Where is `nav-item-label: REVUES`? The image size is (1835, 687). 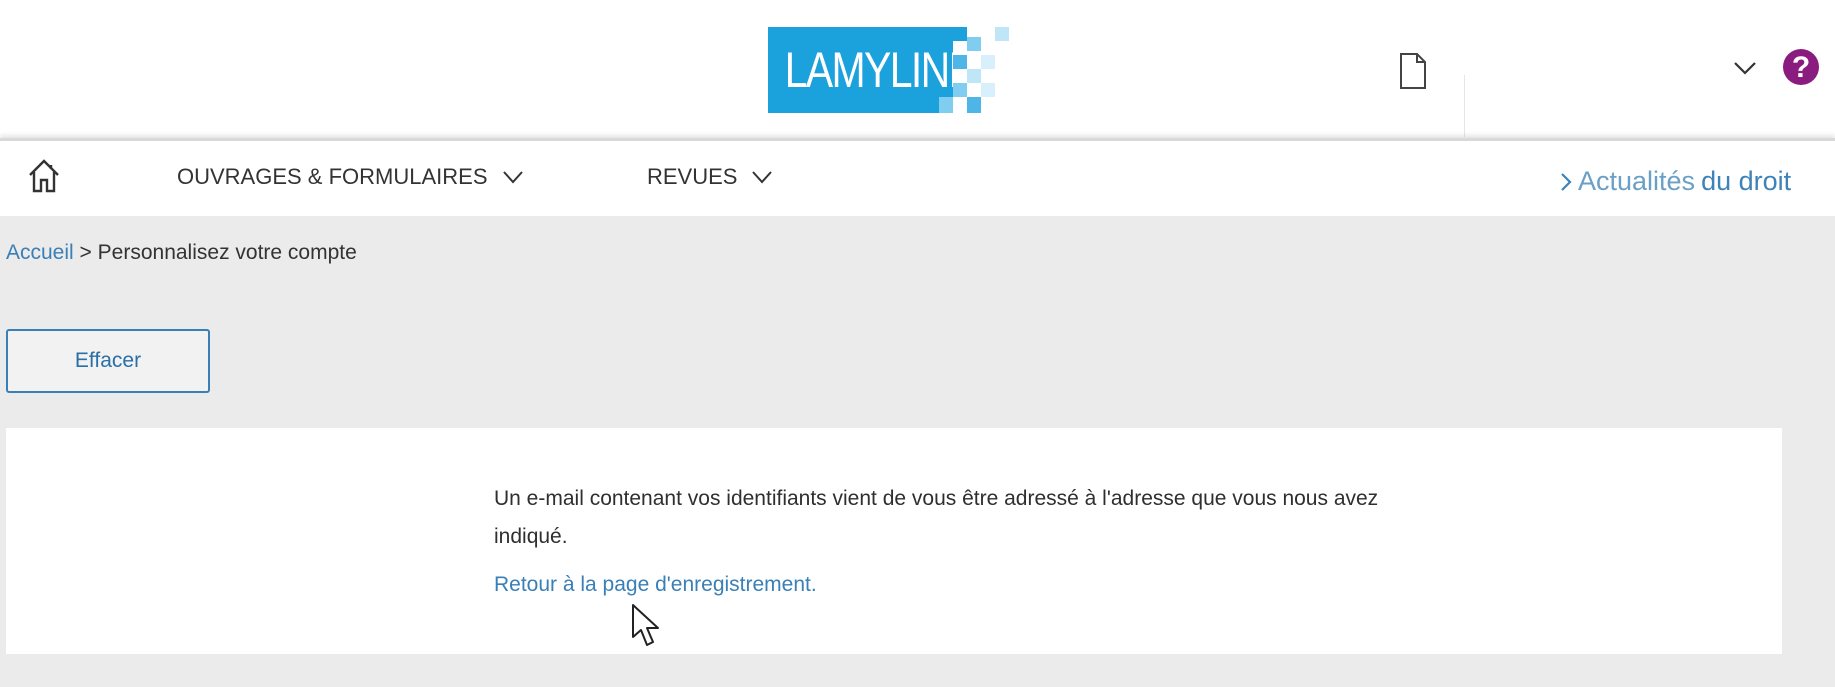
nav-item-label: REVUES is located at coordinates (692, 176).